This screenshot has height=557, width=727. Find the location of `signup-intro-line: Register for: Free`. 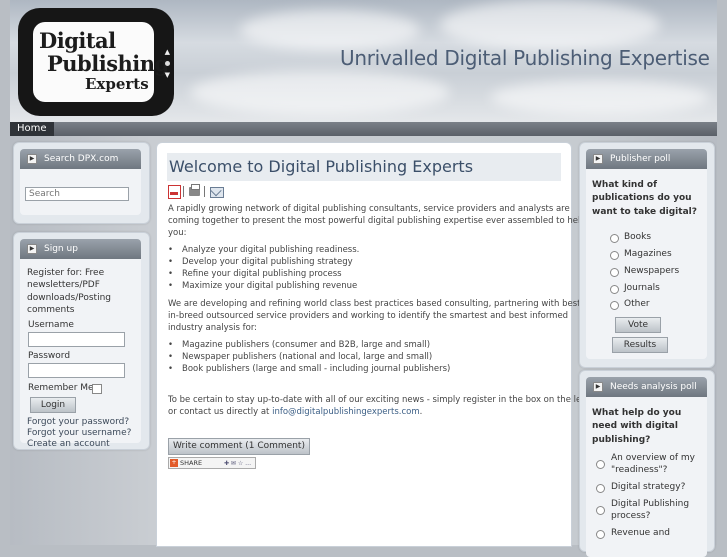

signup-intro-line: Register for: Free is located at coordinates (66, 273).